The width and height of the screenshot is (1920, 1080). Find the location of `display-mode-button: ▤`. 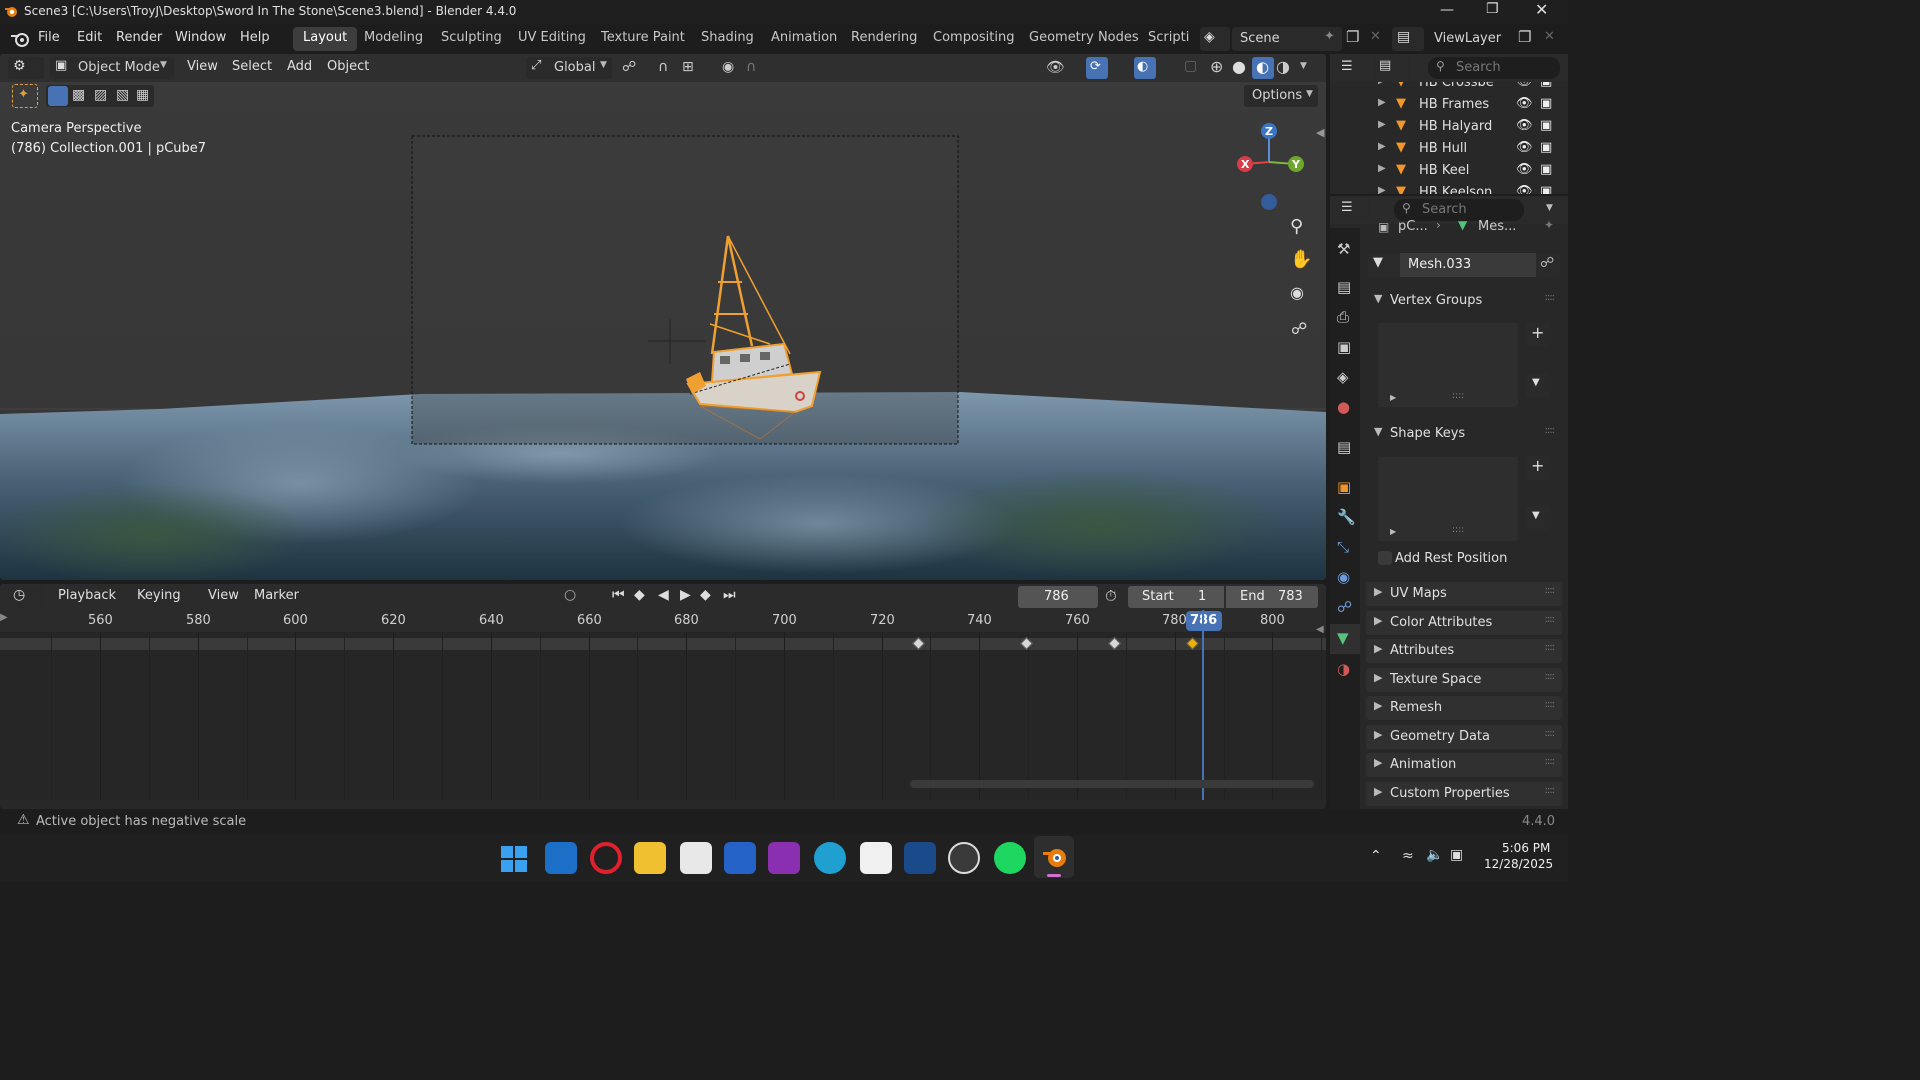

display-mode-button: ▤ is located at coordinates (1392, 68).